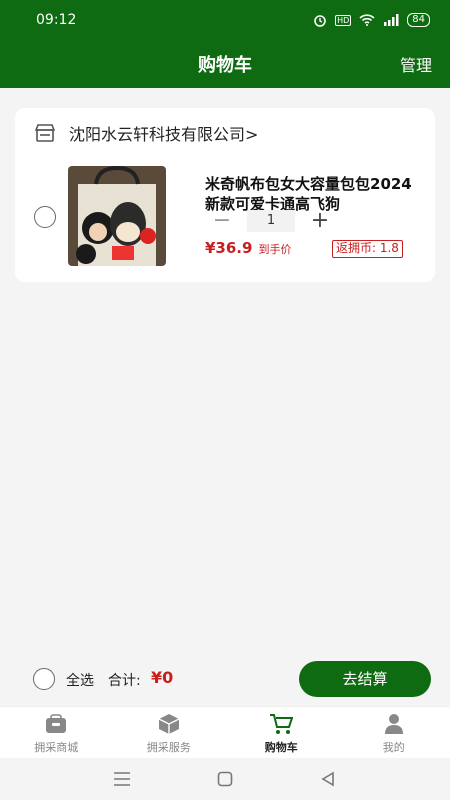 This screenshot has width=450, height=800. What do you see at coordinates (169, 724) in the screenshot?
I see `box-icon` at bounding box center [169, 724].